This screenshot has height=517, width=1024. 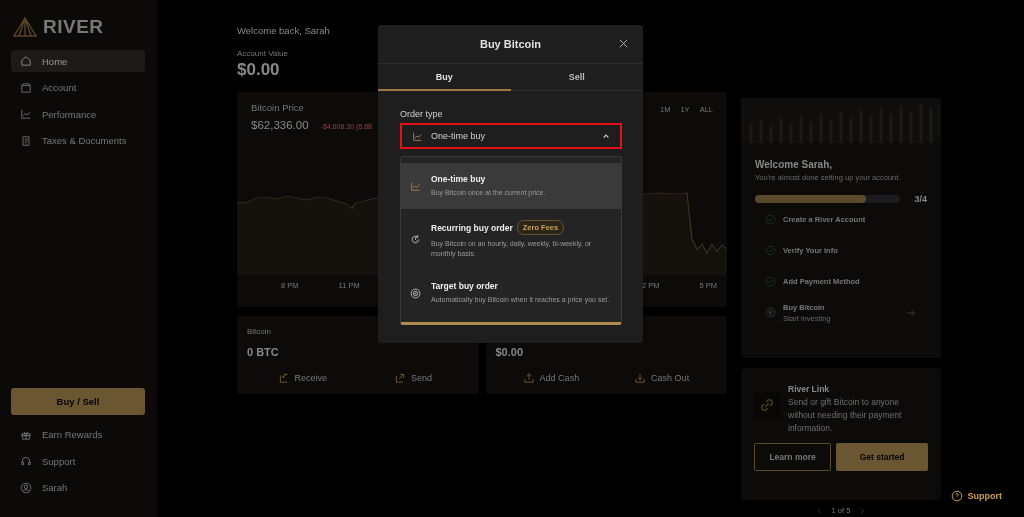 What do you see at coordinates (444, 77) in the screenshot?
I see `tab: Buy` at bounding box center [444, 77].